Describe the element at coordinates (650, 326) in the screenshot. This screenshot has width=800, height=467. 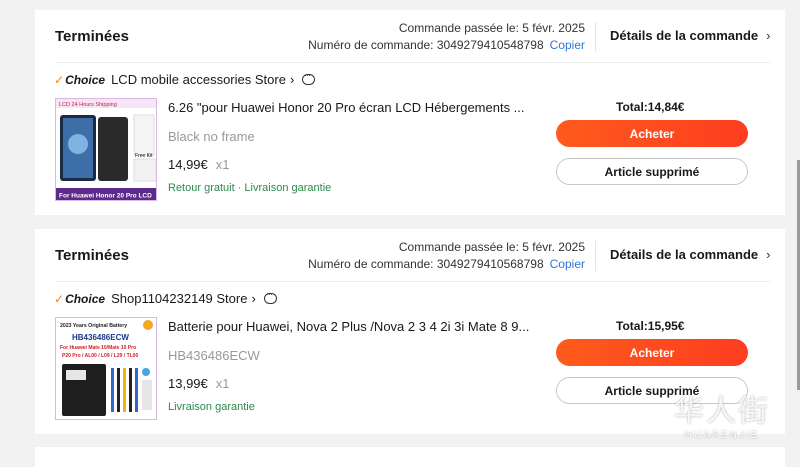
I see `order-total: Total:15,95€` at that location.